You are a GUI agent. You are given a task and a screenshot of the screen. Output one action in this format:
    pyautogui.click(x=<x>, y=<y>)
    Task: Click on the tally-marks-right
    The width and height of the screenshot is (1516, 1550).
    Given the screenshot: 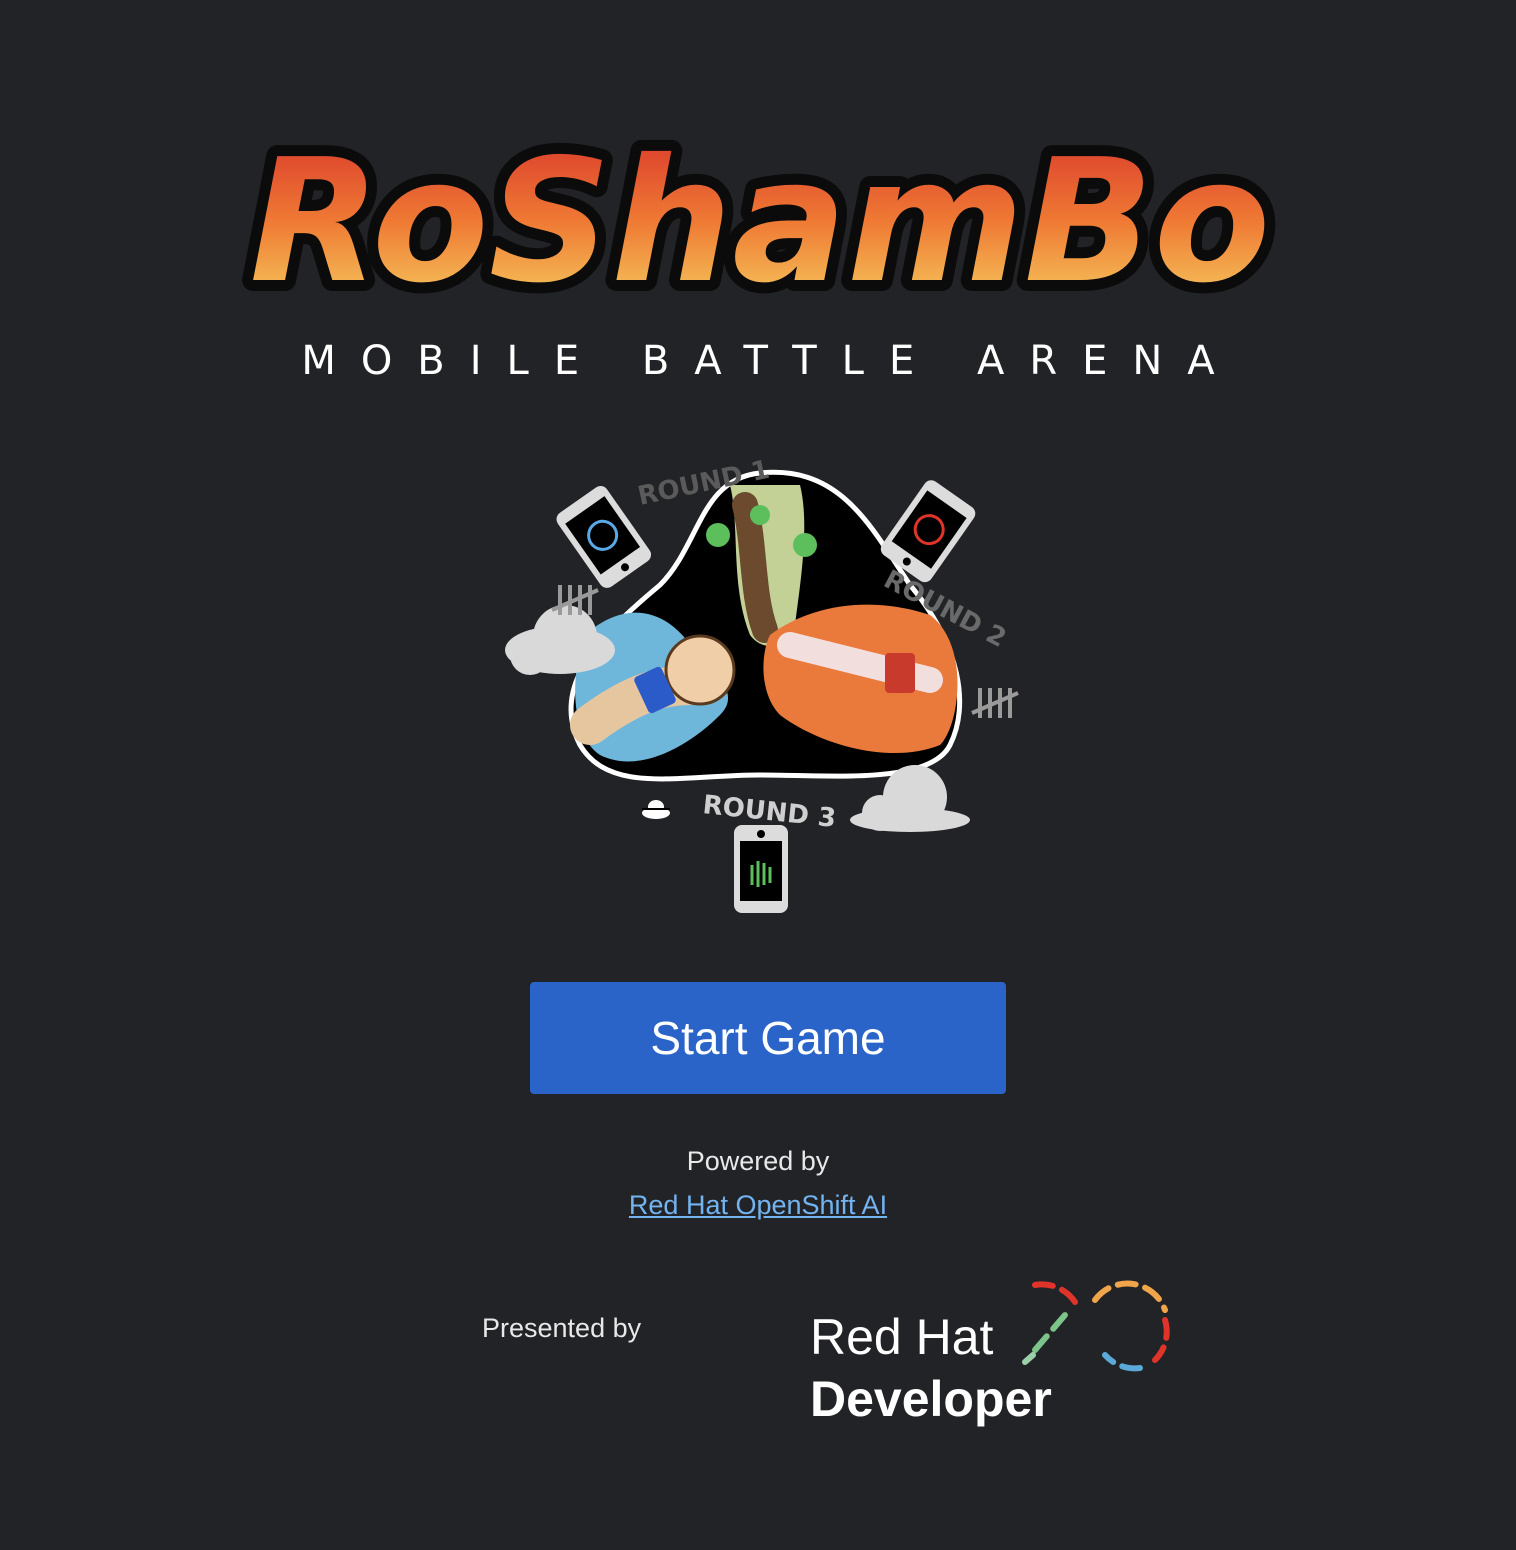 What is the action you would take?
    pyautogui.click(x=995, y=703)
    